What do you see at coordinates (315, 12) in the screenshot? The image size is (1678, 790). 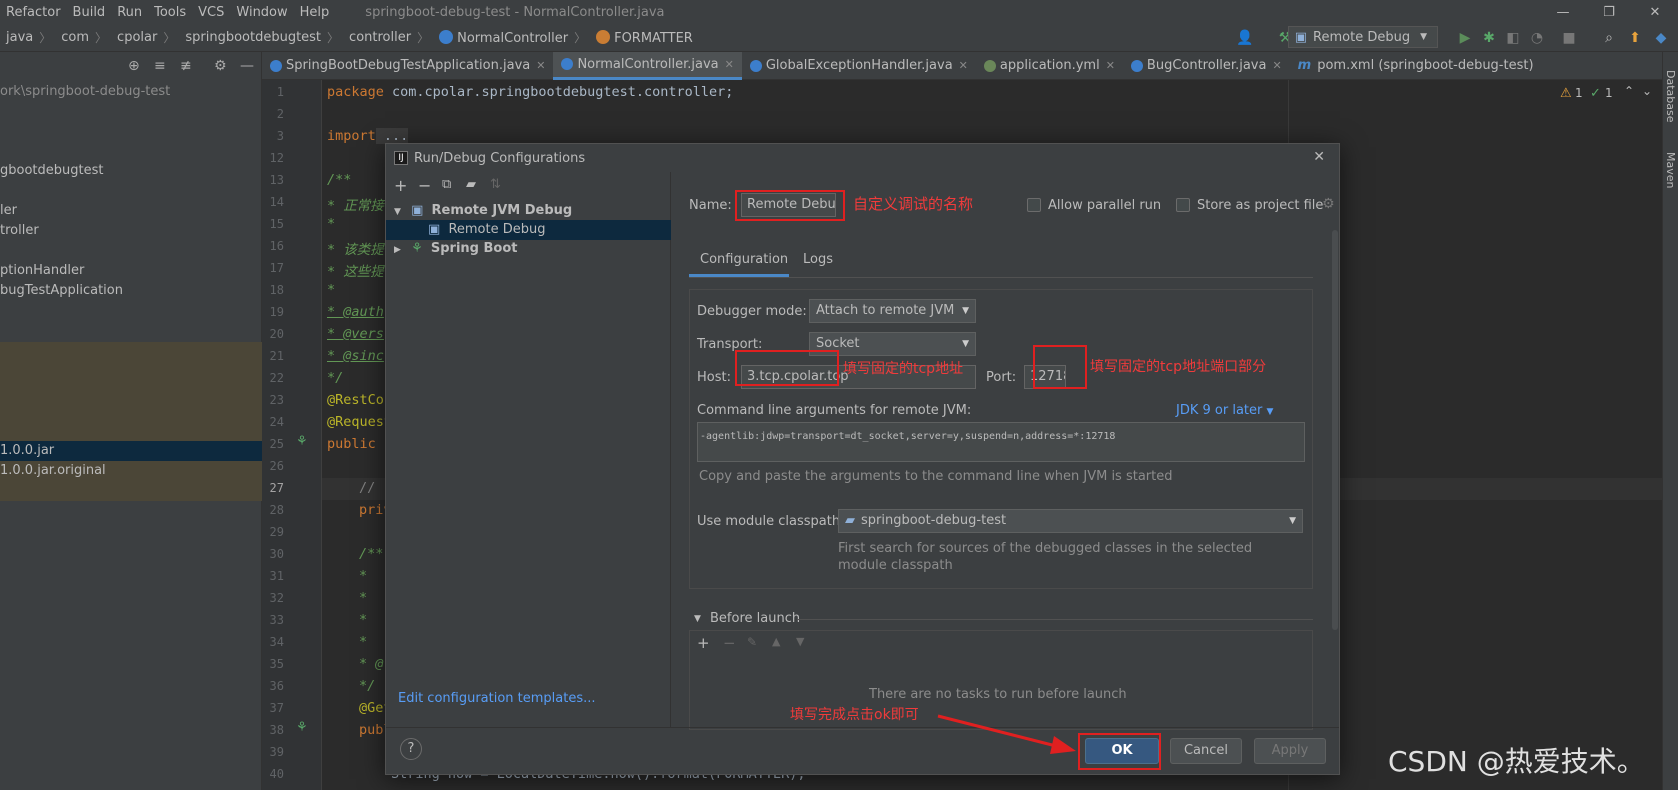 I see `menu-help: Help` at bounding box center [315, 12].